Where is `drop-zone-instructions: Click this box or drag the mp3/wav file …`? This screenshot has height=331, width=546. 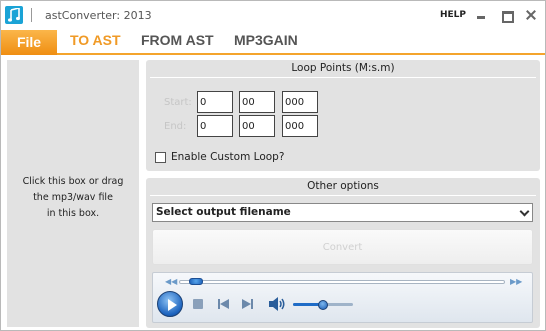
drop-zone-instructions: Click this box or drag the mp3/wav file … is located at coordinates (73, 197).